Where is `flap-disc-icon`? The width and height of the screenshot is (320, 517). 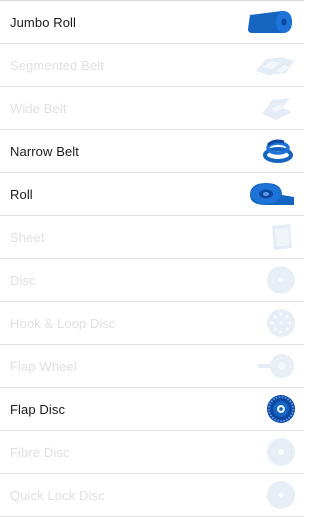 flap-disc-icon is located at coordinates (271, 409).